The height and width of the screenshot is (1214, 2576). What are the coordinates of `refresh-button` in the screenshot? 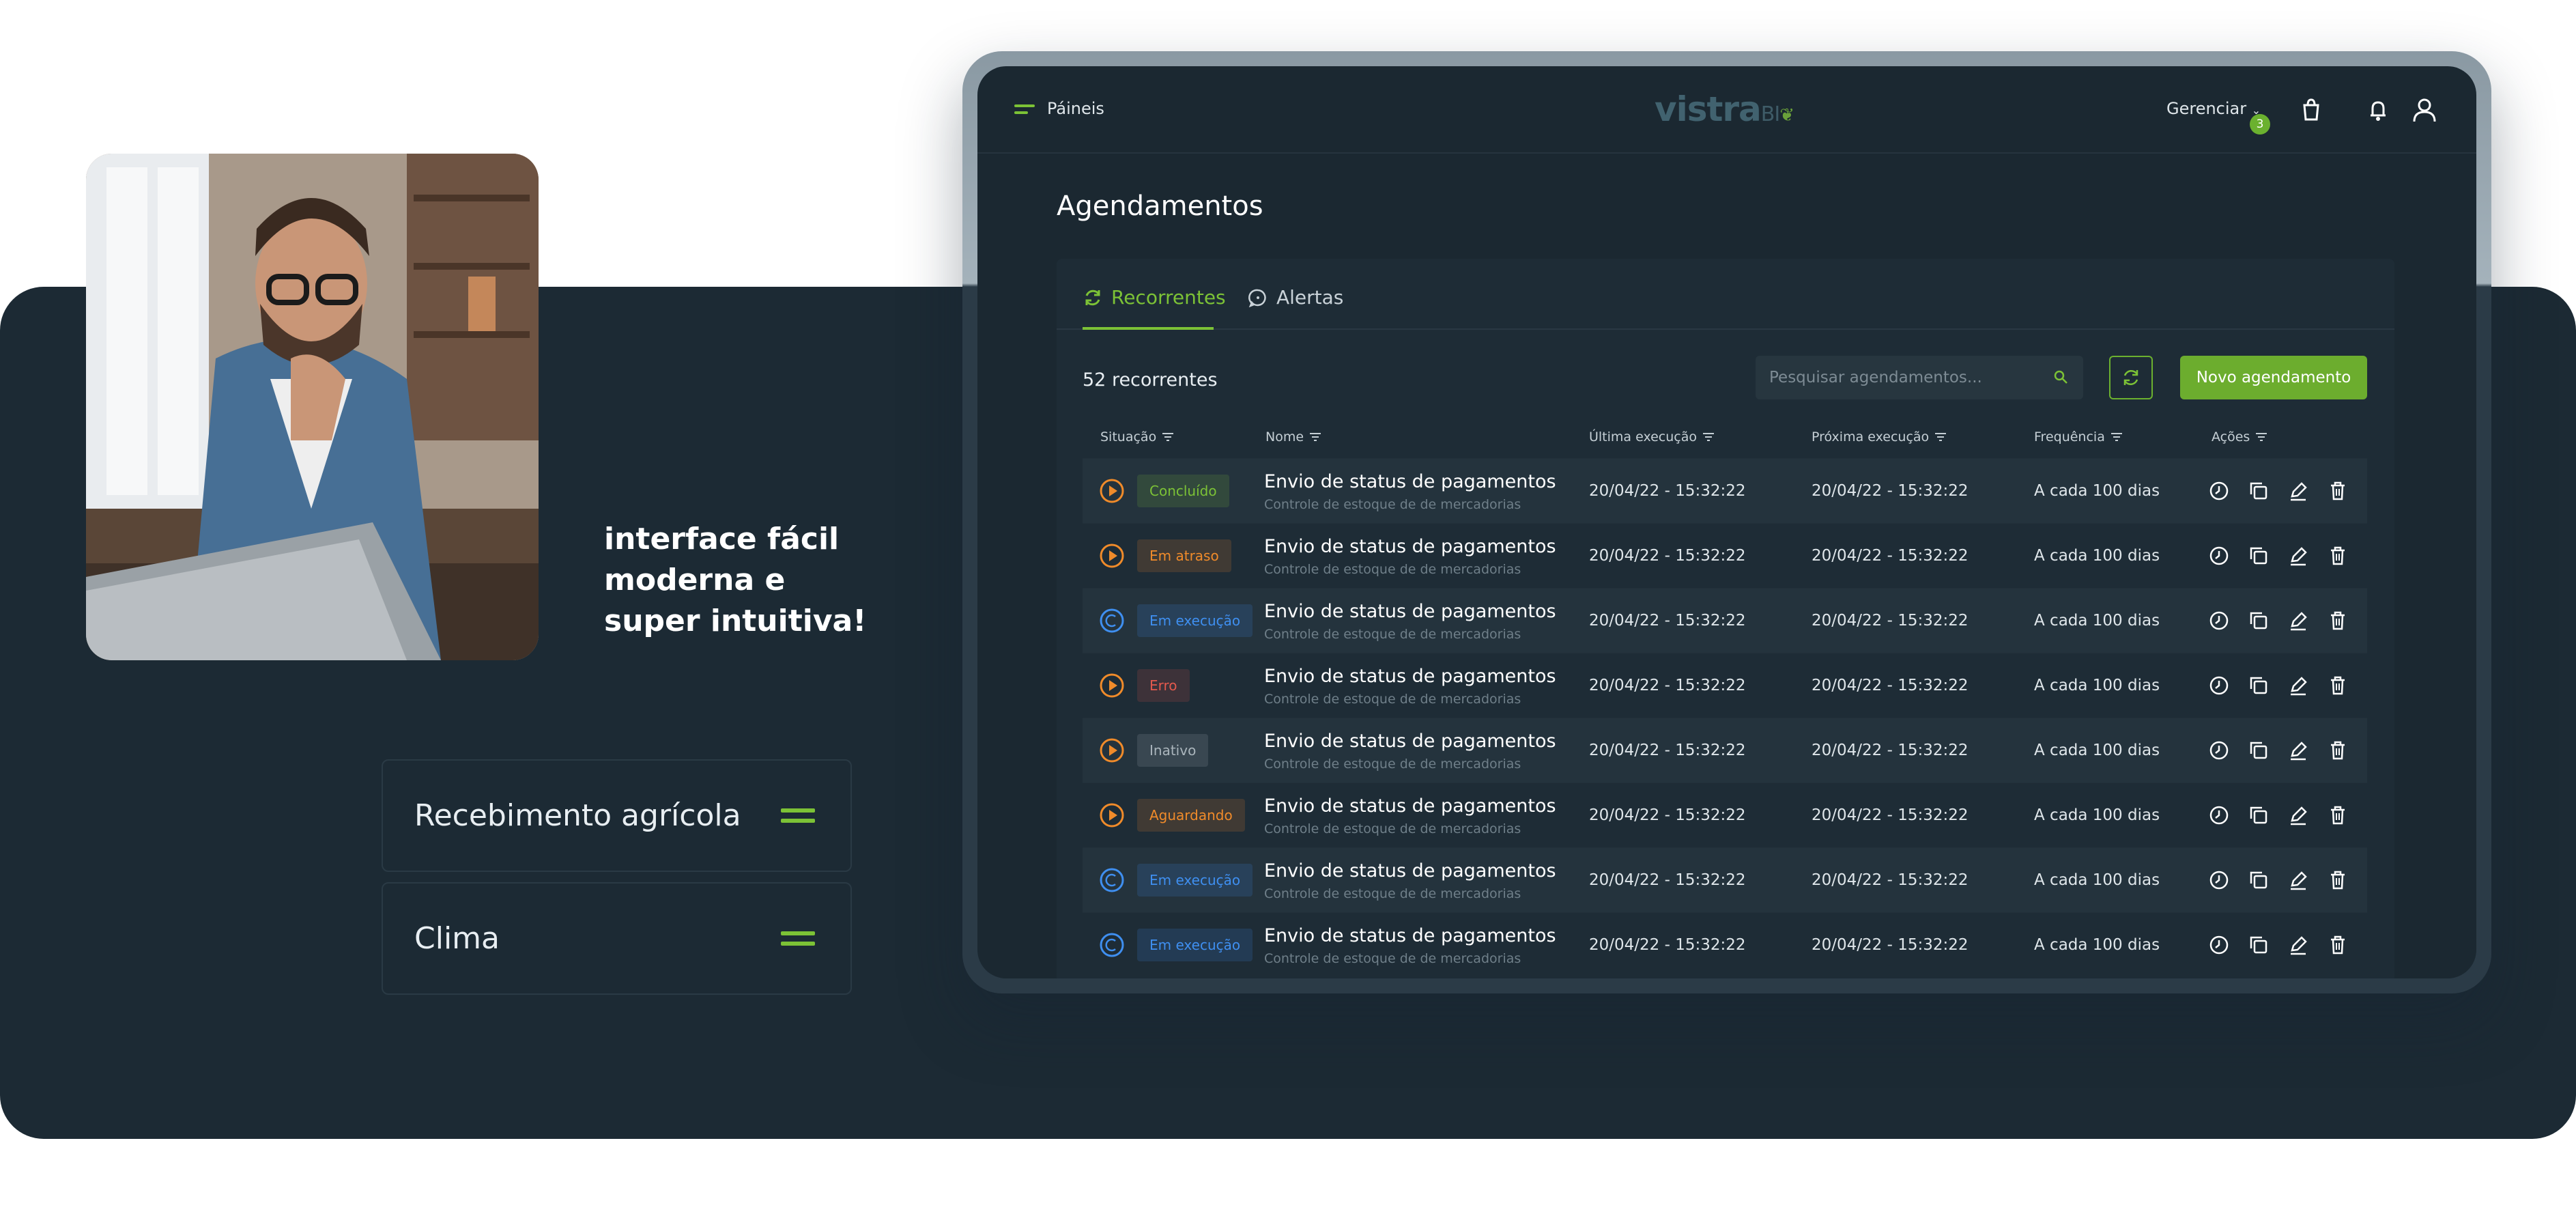 It's located at (2131, 377).